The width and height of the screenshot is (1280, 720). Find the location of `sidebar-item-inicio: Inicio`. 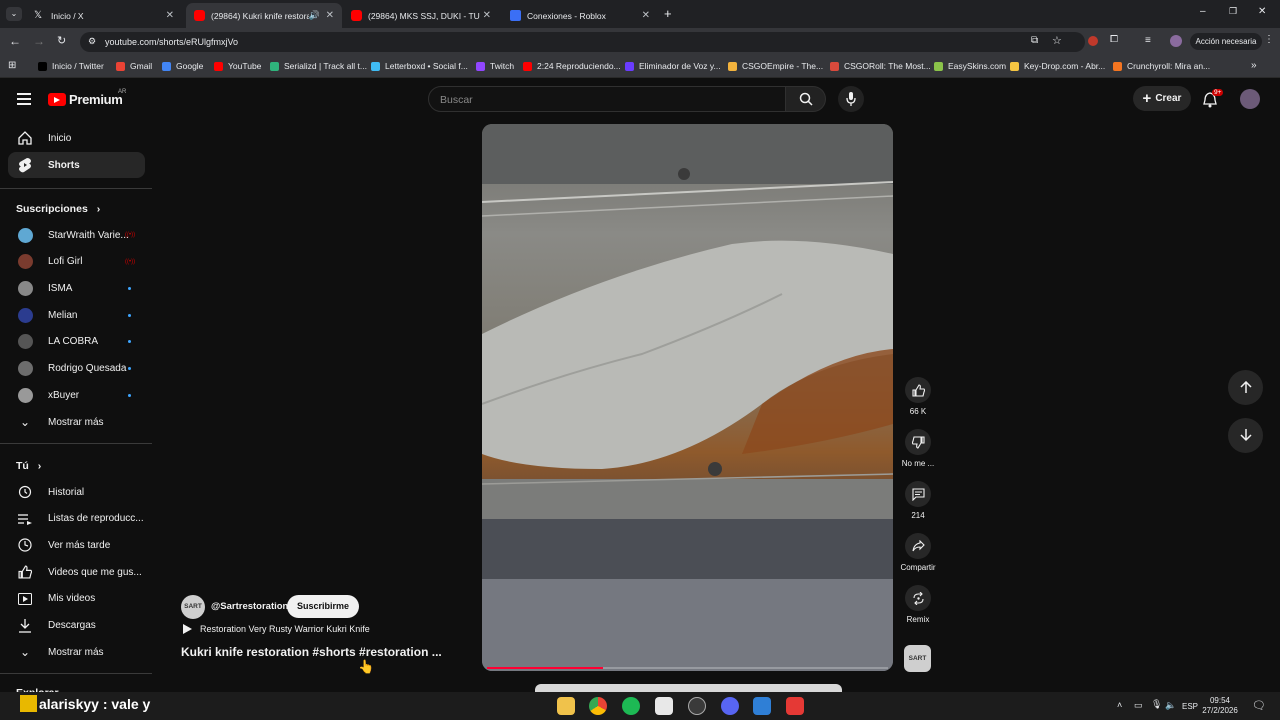

sidebar-item-inicio: Inicio is located at coordinates (76, 138).